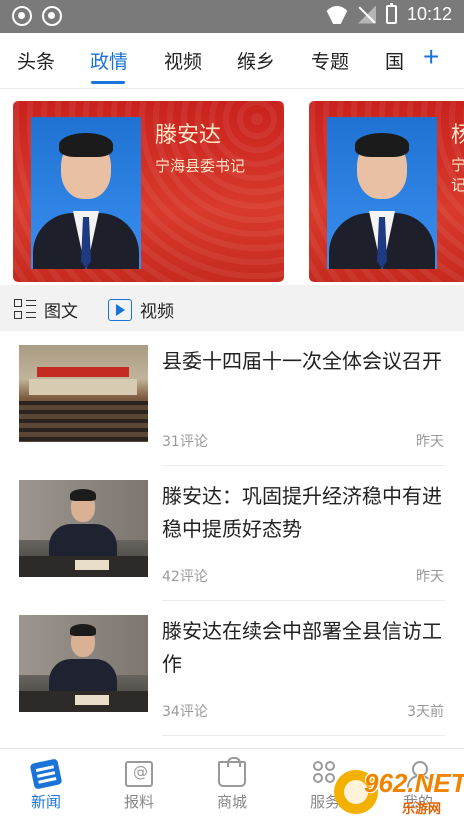 The width and height of the screenshot is (464, 824). Describe the element at coordinates (429, 14) in the screenshot. I see `status-clock: 10:12` at that location.